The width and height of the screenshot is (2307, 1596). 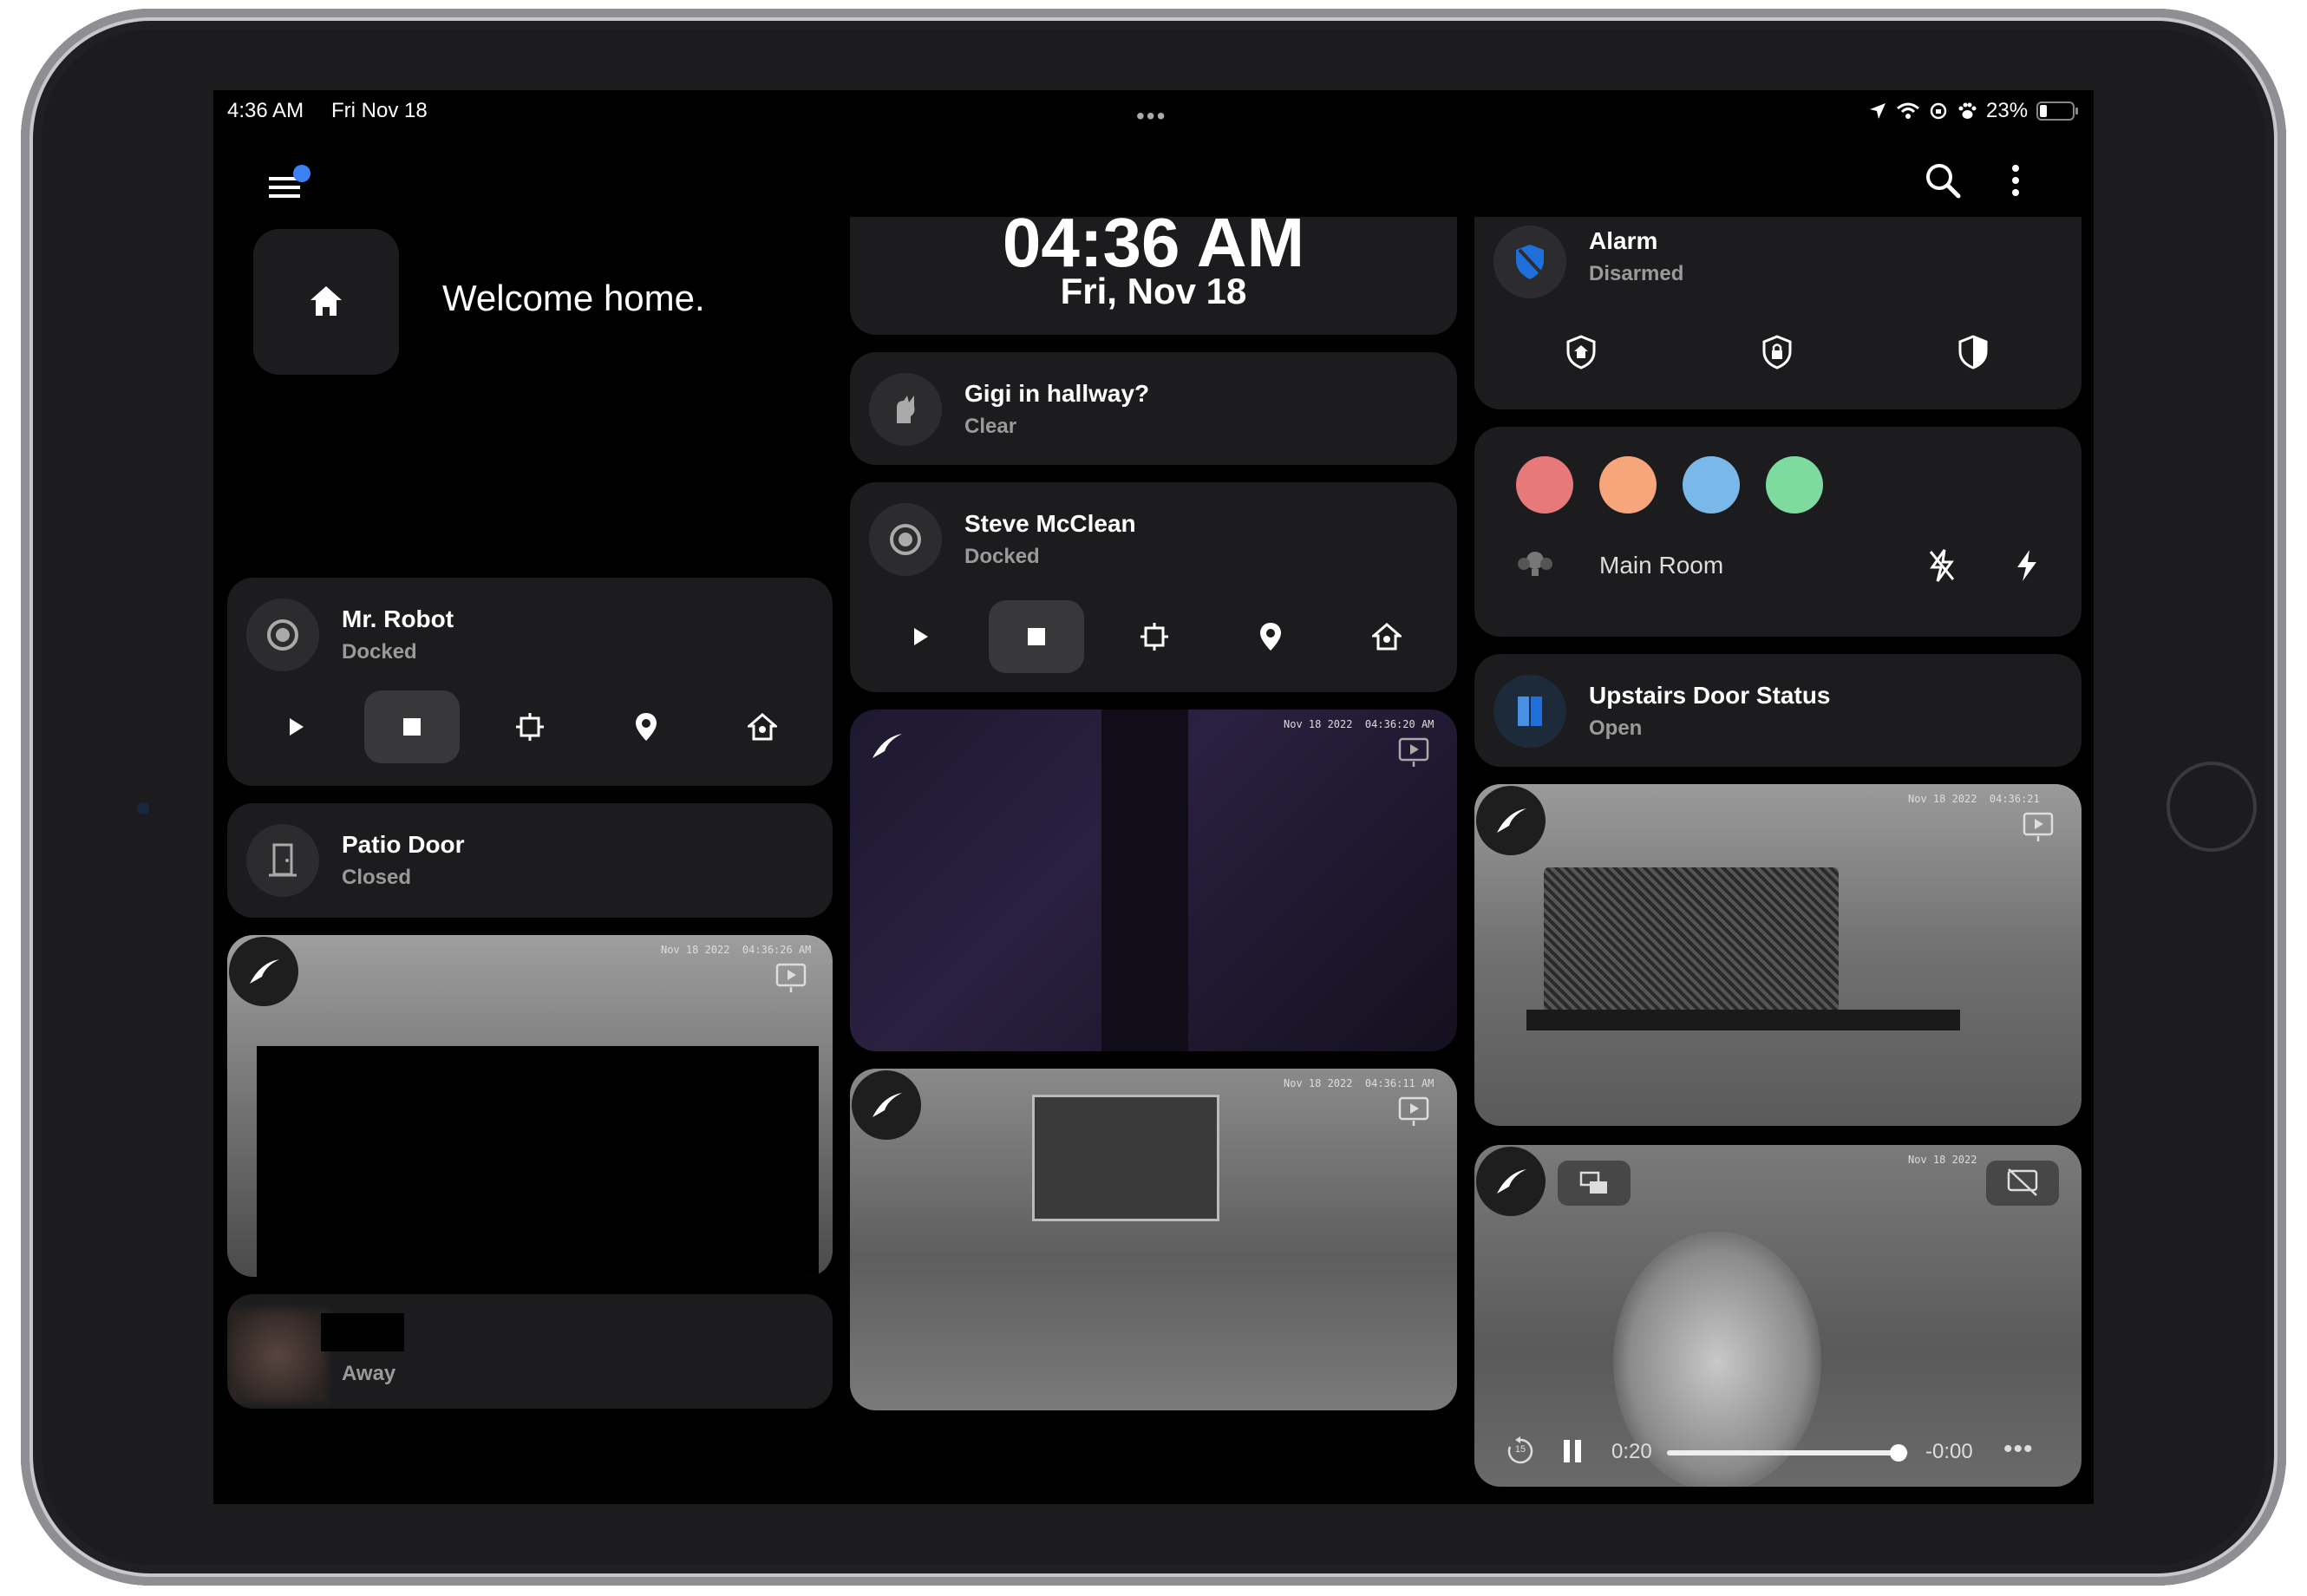 I want to click on mr-robot-stop-button, so click(x=412, y=726).